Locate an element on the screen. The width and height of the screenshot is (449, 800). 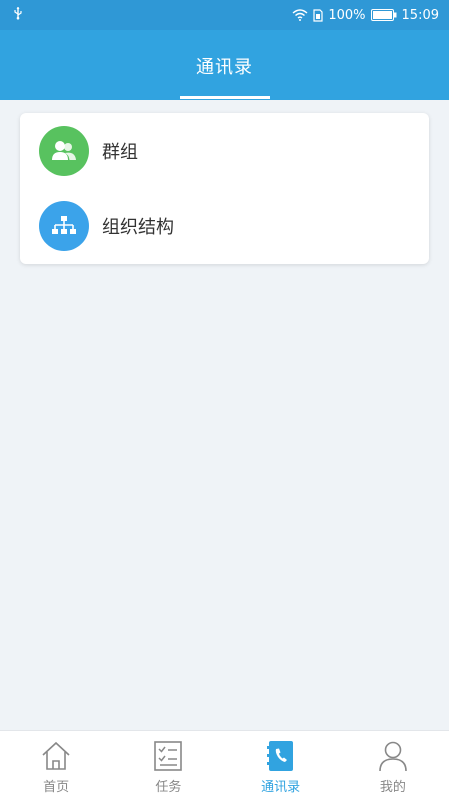
sim-icon is located at coordinates (318, 15).